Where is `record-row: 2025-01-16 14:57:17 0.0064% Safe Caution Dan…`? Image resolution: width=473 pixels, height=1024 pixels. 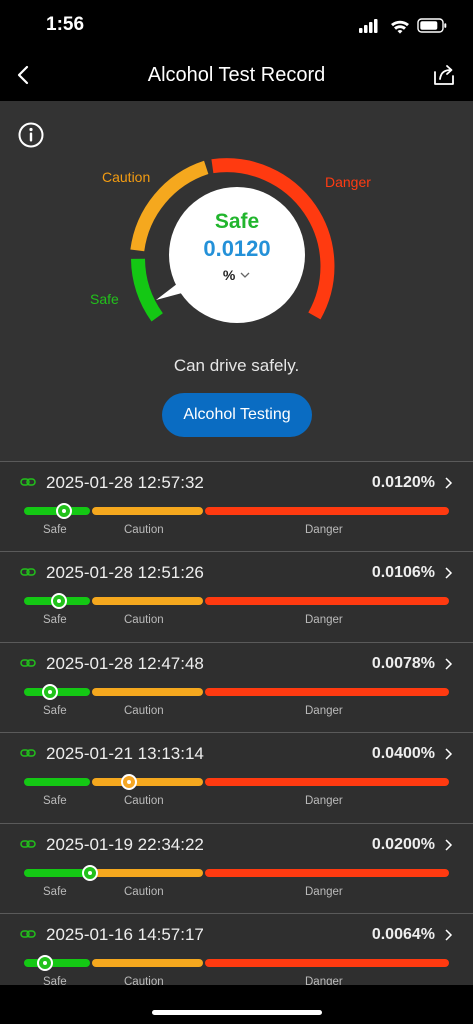 record-row: 2025-01-16 14:57:17 0.0064% Safe Caution Dan… is located at coordinates (236, 948).